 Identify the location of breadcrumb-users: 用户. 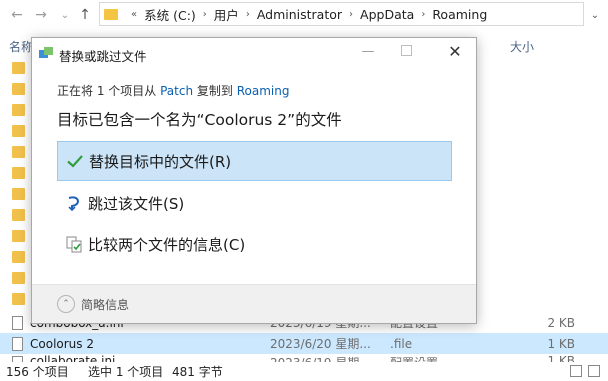
(226, 14).